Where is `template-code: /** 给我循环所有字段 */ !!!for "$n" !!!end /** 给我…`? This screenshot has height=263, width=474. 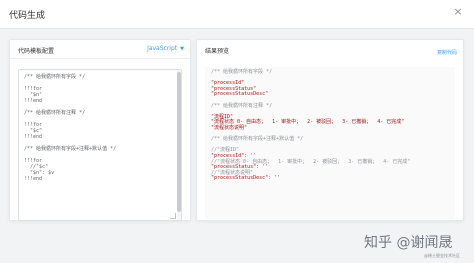
template-code: /** 给我循环所有字段 */ !!!for "$n" !!!end /** 给我… is located at coordinates (98, 128).